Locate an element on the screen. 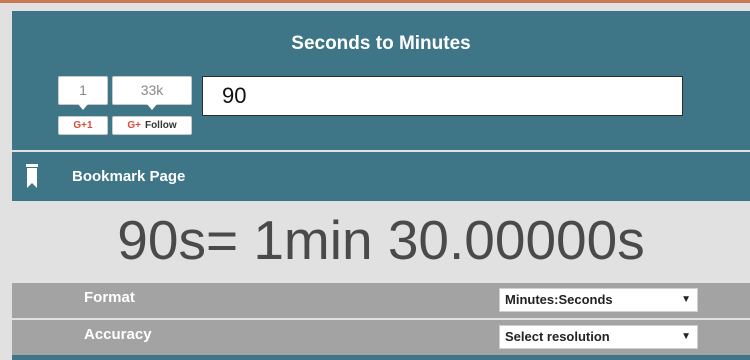  bookmark-bar: Bookmark Page is located at coordinates (381, 176).